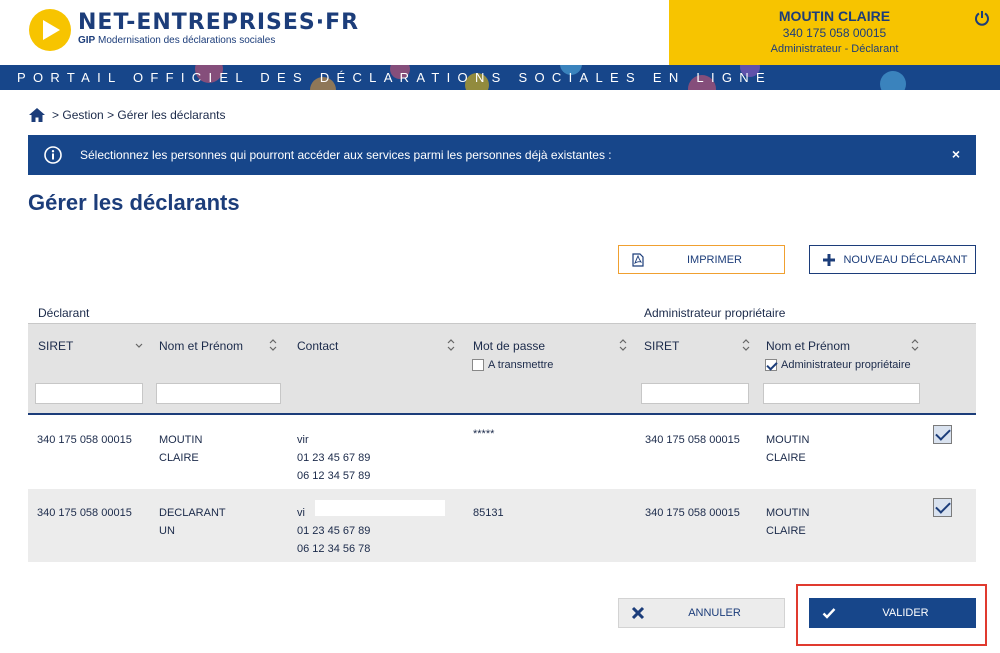  I want to click on nom-filter-input, so click(218, 393).